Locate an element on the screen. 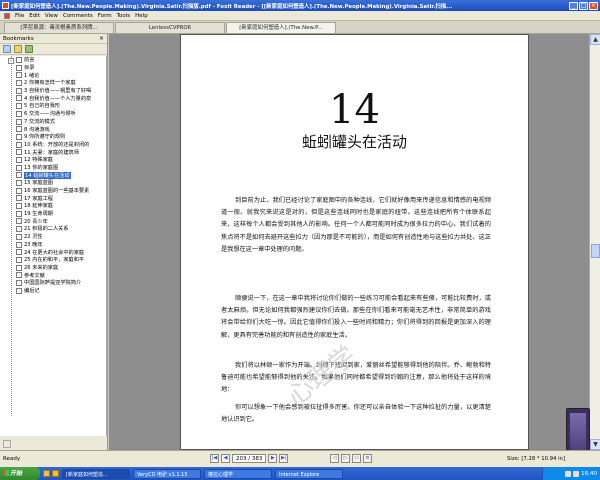 This screenshot has width=600, height=480. bookmark-item: 9 你所遵守的规则 is located at coordinates (53, 137).